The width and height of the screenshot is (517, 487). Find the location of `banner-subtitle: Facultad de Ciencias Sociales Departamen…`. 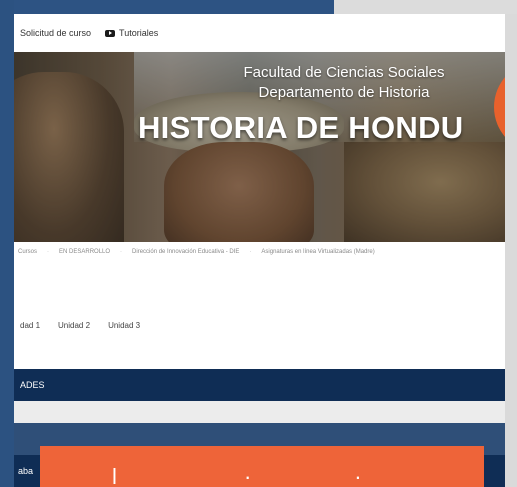

banner-subtitle: Facultad de Ciencias Sociales Departamen… is located at coordinates (344, 83).